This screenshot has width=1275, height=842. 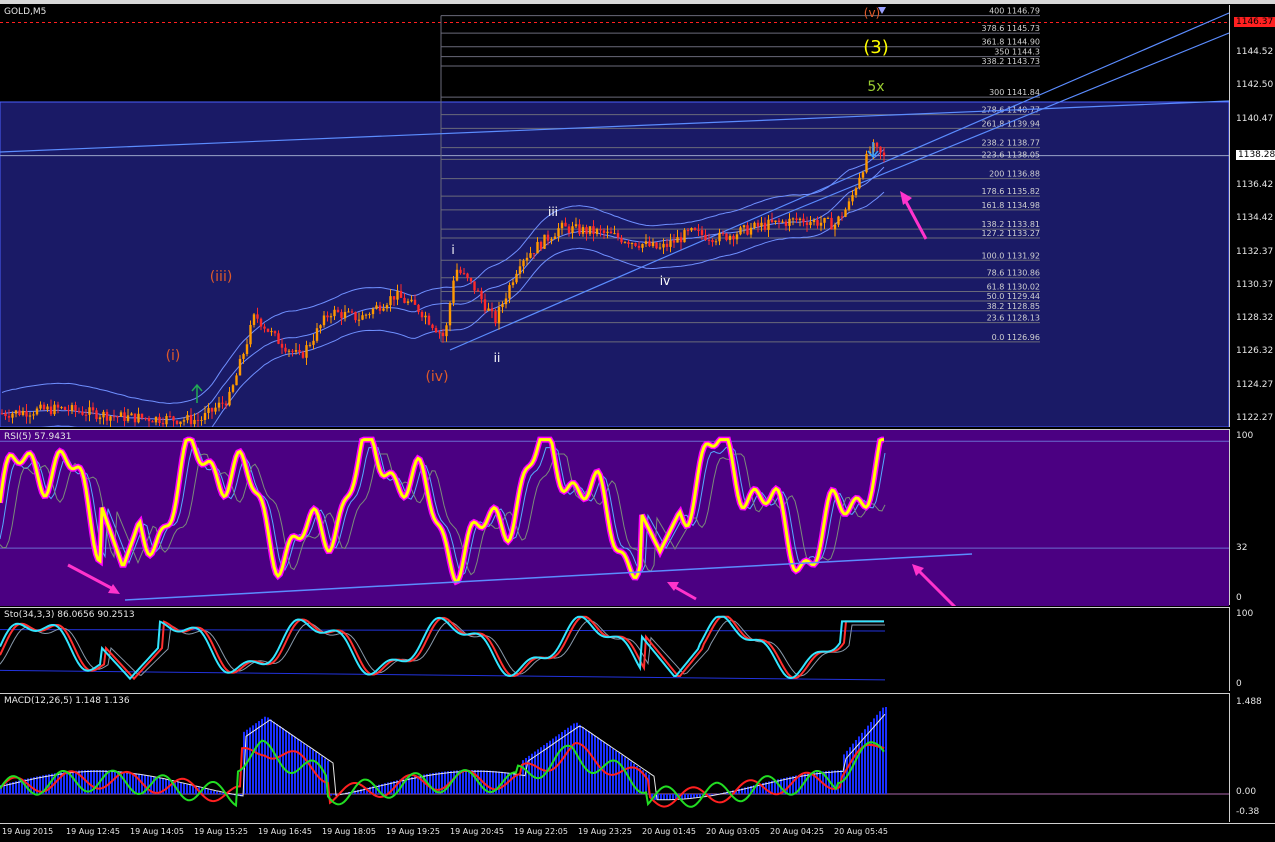 I want to click on price-axis-label: 1126.32, so click(x=1255, y=351).